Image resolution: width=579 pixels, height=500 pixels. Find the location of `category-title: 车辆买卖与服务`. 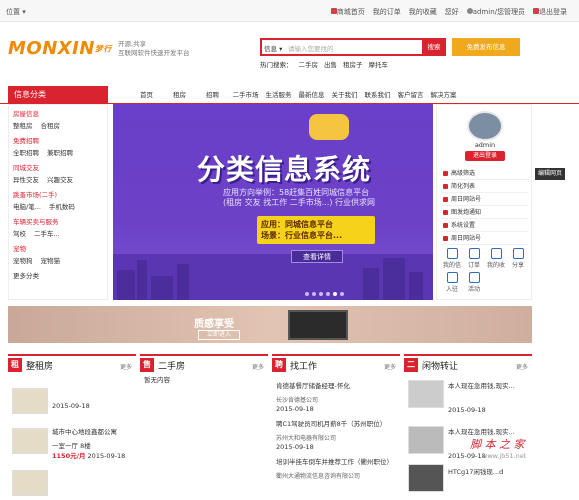

category-title: 车辆买卖与服务 is located at coordinates (60, 221).